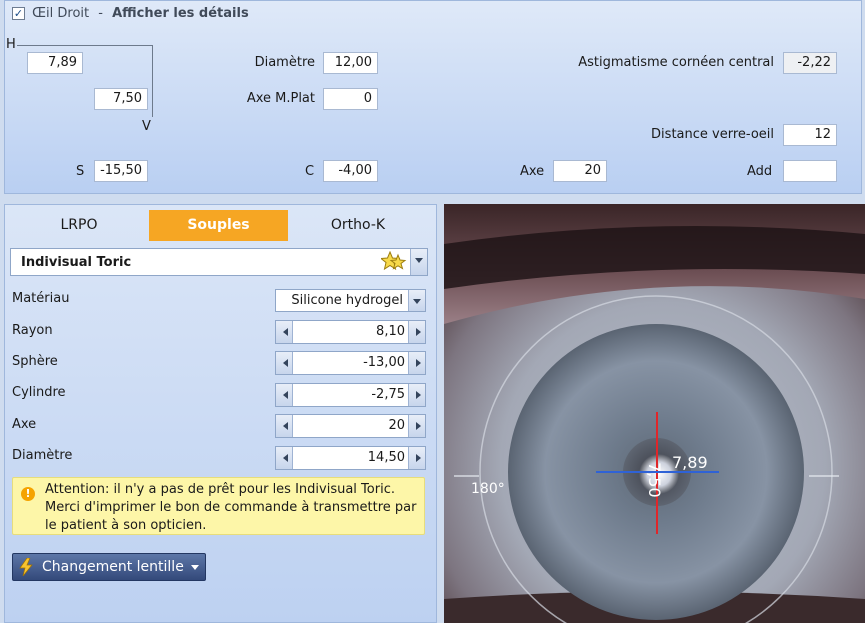  What do you see at coordinates (488, 489) in the screenshot?
I see `angle-label: 180°` at bounding box center [488, 489].